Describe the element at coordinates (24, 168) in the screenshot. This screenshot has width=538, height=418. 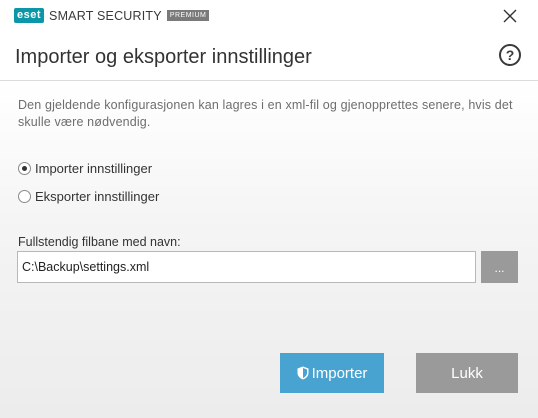
I see `radio-checked-icon` at that location.